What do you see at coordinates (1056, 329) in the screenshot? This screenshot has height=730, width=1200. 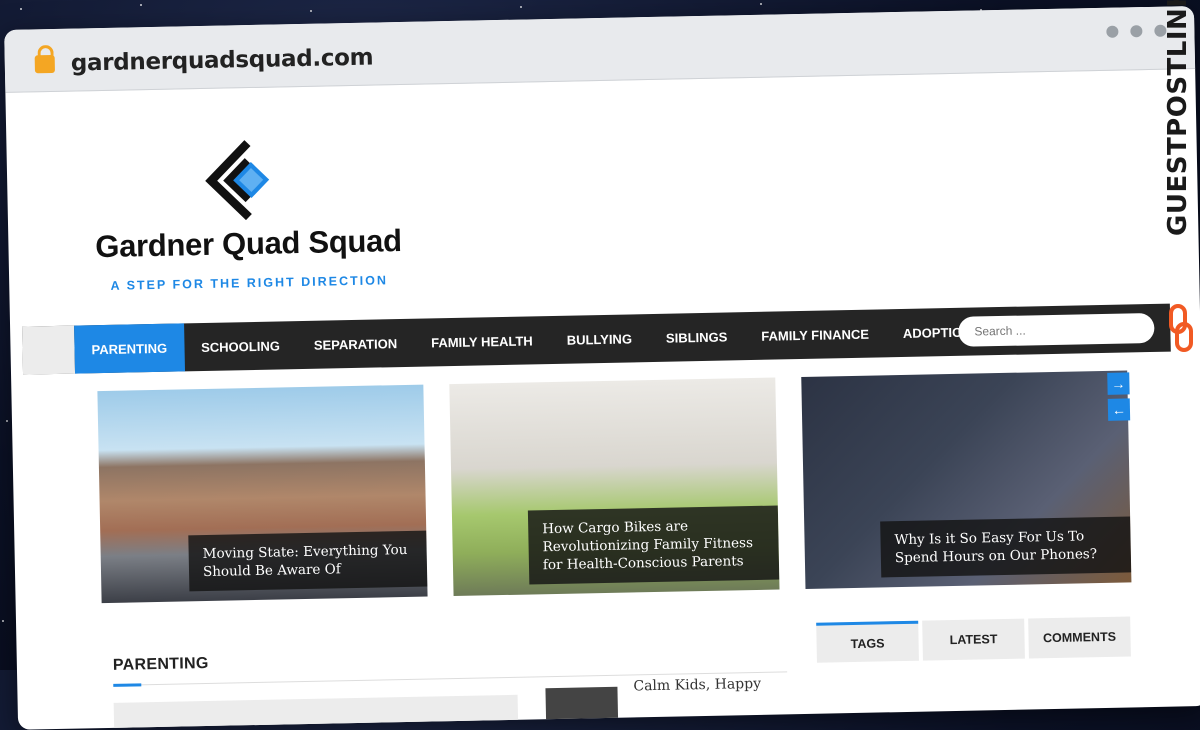 I see `search-input` at bounding box center [1056, 329].